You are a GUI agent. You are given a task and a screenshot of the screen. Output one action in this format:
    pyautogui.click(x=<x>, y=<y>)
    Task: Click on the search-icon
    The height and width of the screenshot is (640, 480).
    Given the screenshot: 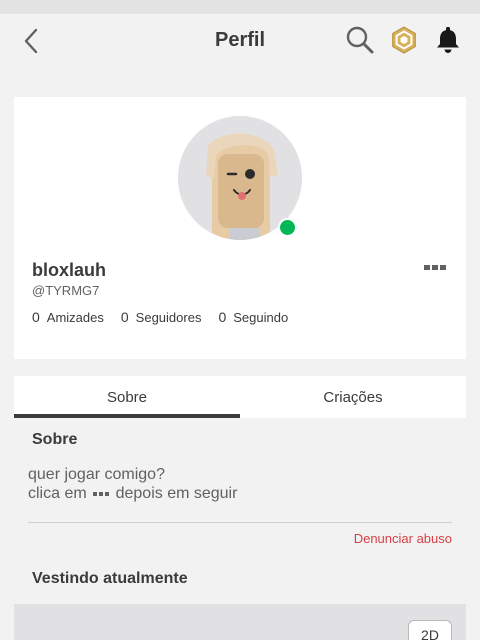 What is the action you would take?
    pyautogui.click(x=360, y=40)
    